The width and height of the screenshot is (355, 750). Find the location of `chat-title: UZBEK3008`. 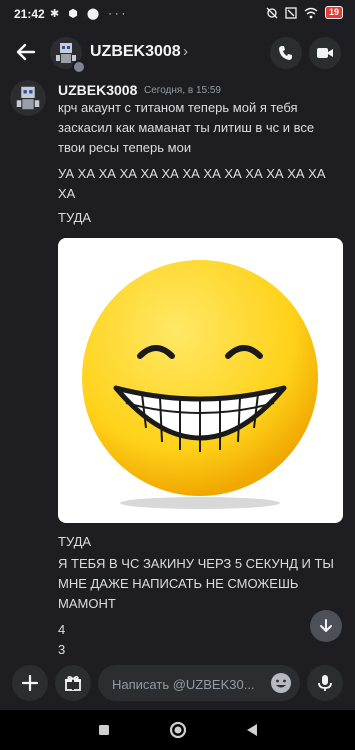

chat-title: UZBEK3008 is located at coordinates (135, 52).